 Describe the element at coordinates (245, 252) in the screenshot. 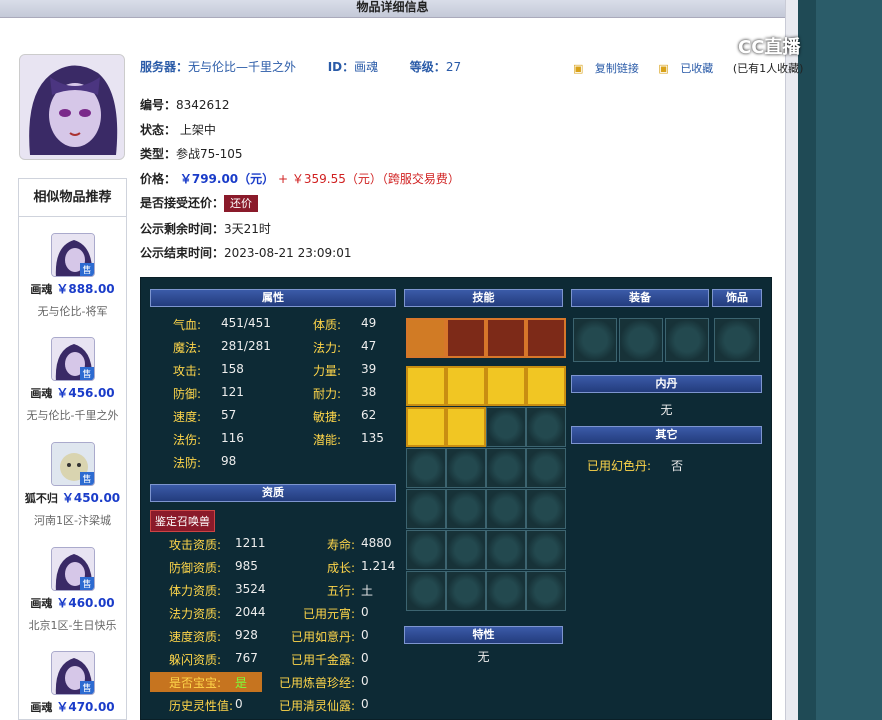

I see `end-row: 公示结束时间：2023-08-21 23:09:01` at that location.